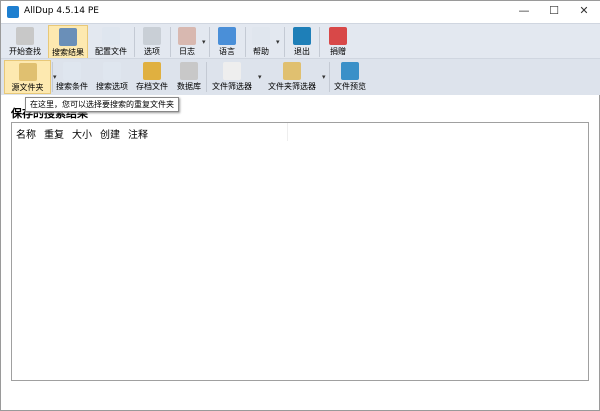  What do you see at coordinates (292, 71) in the screenshot?
I see `folder-filter-icon` at bounding box center [292, 71].